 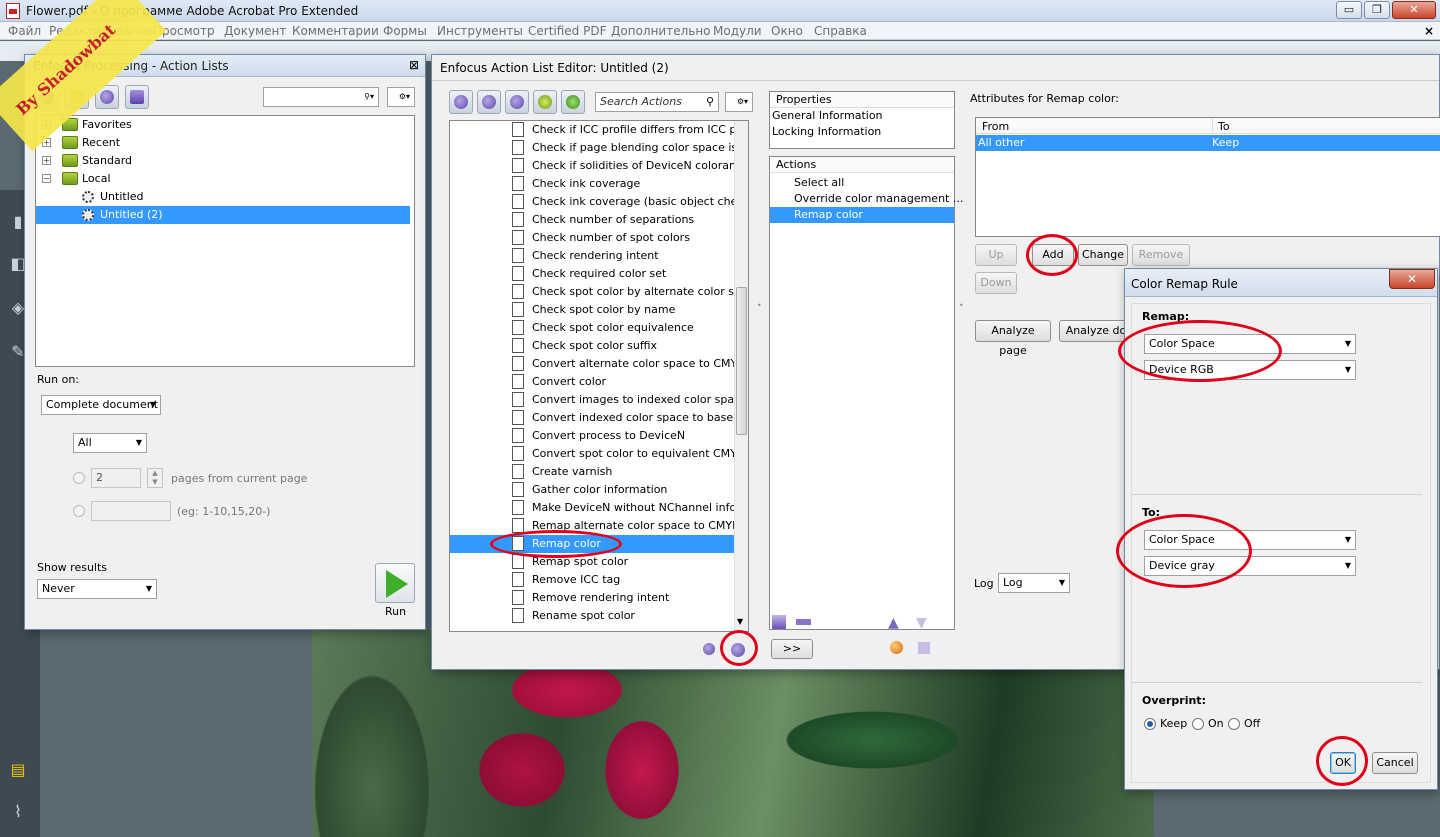 What do you see at coordinates (1150, 724) in the screenshot?
I see `overprint-keep-radio` at bounding box center [1150, 724].